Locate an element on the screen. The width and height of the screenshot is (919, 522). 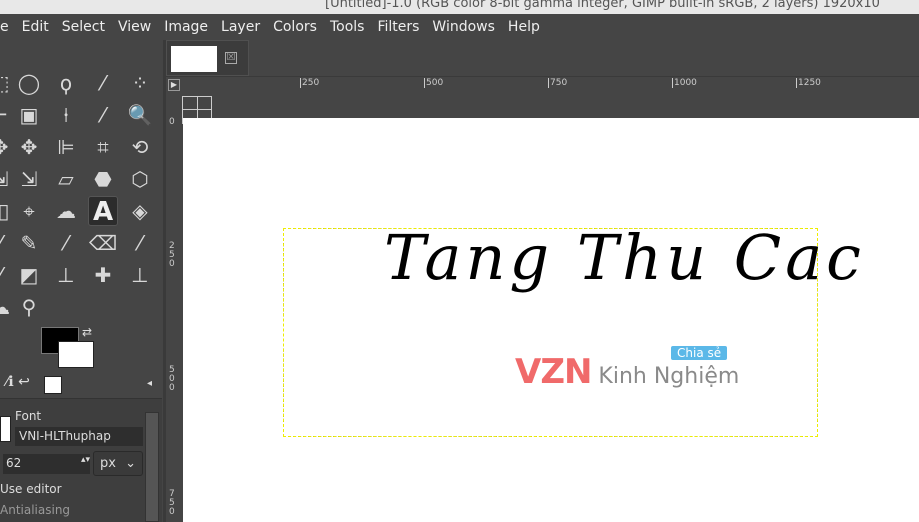
chevron-down-icon: ⌄ is located at coordinates (130, 463).